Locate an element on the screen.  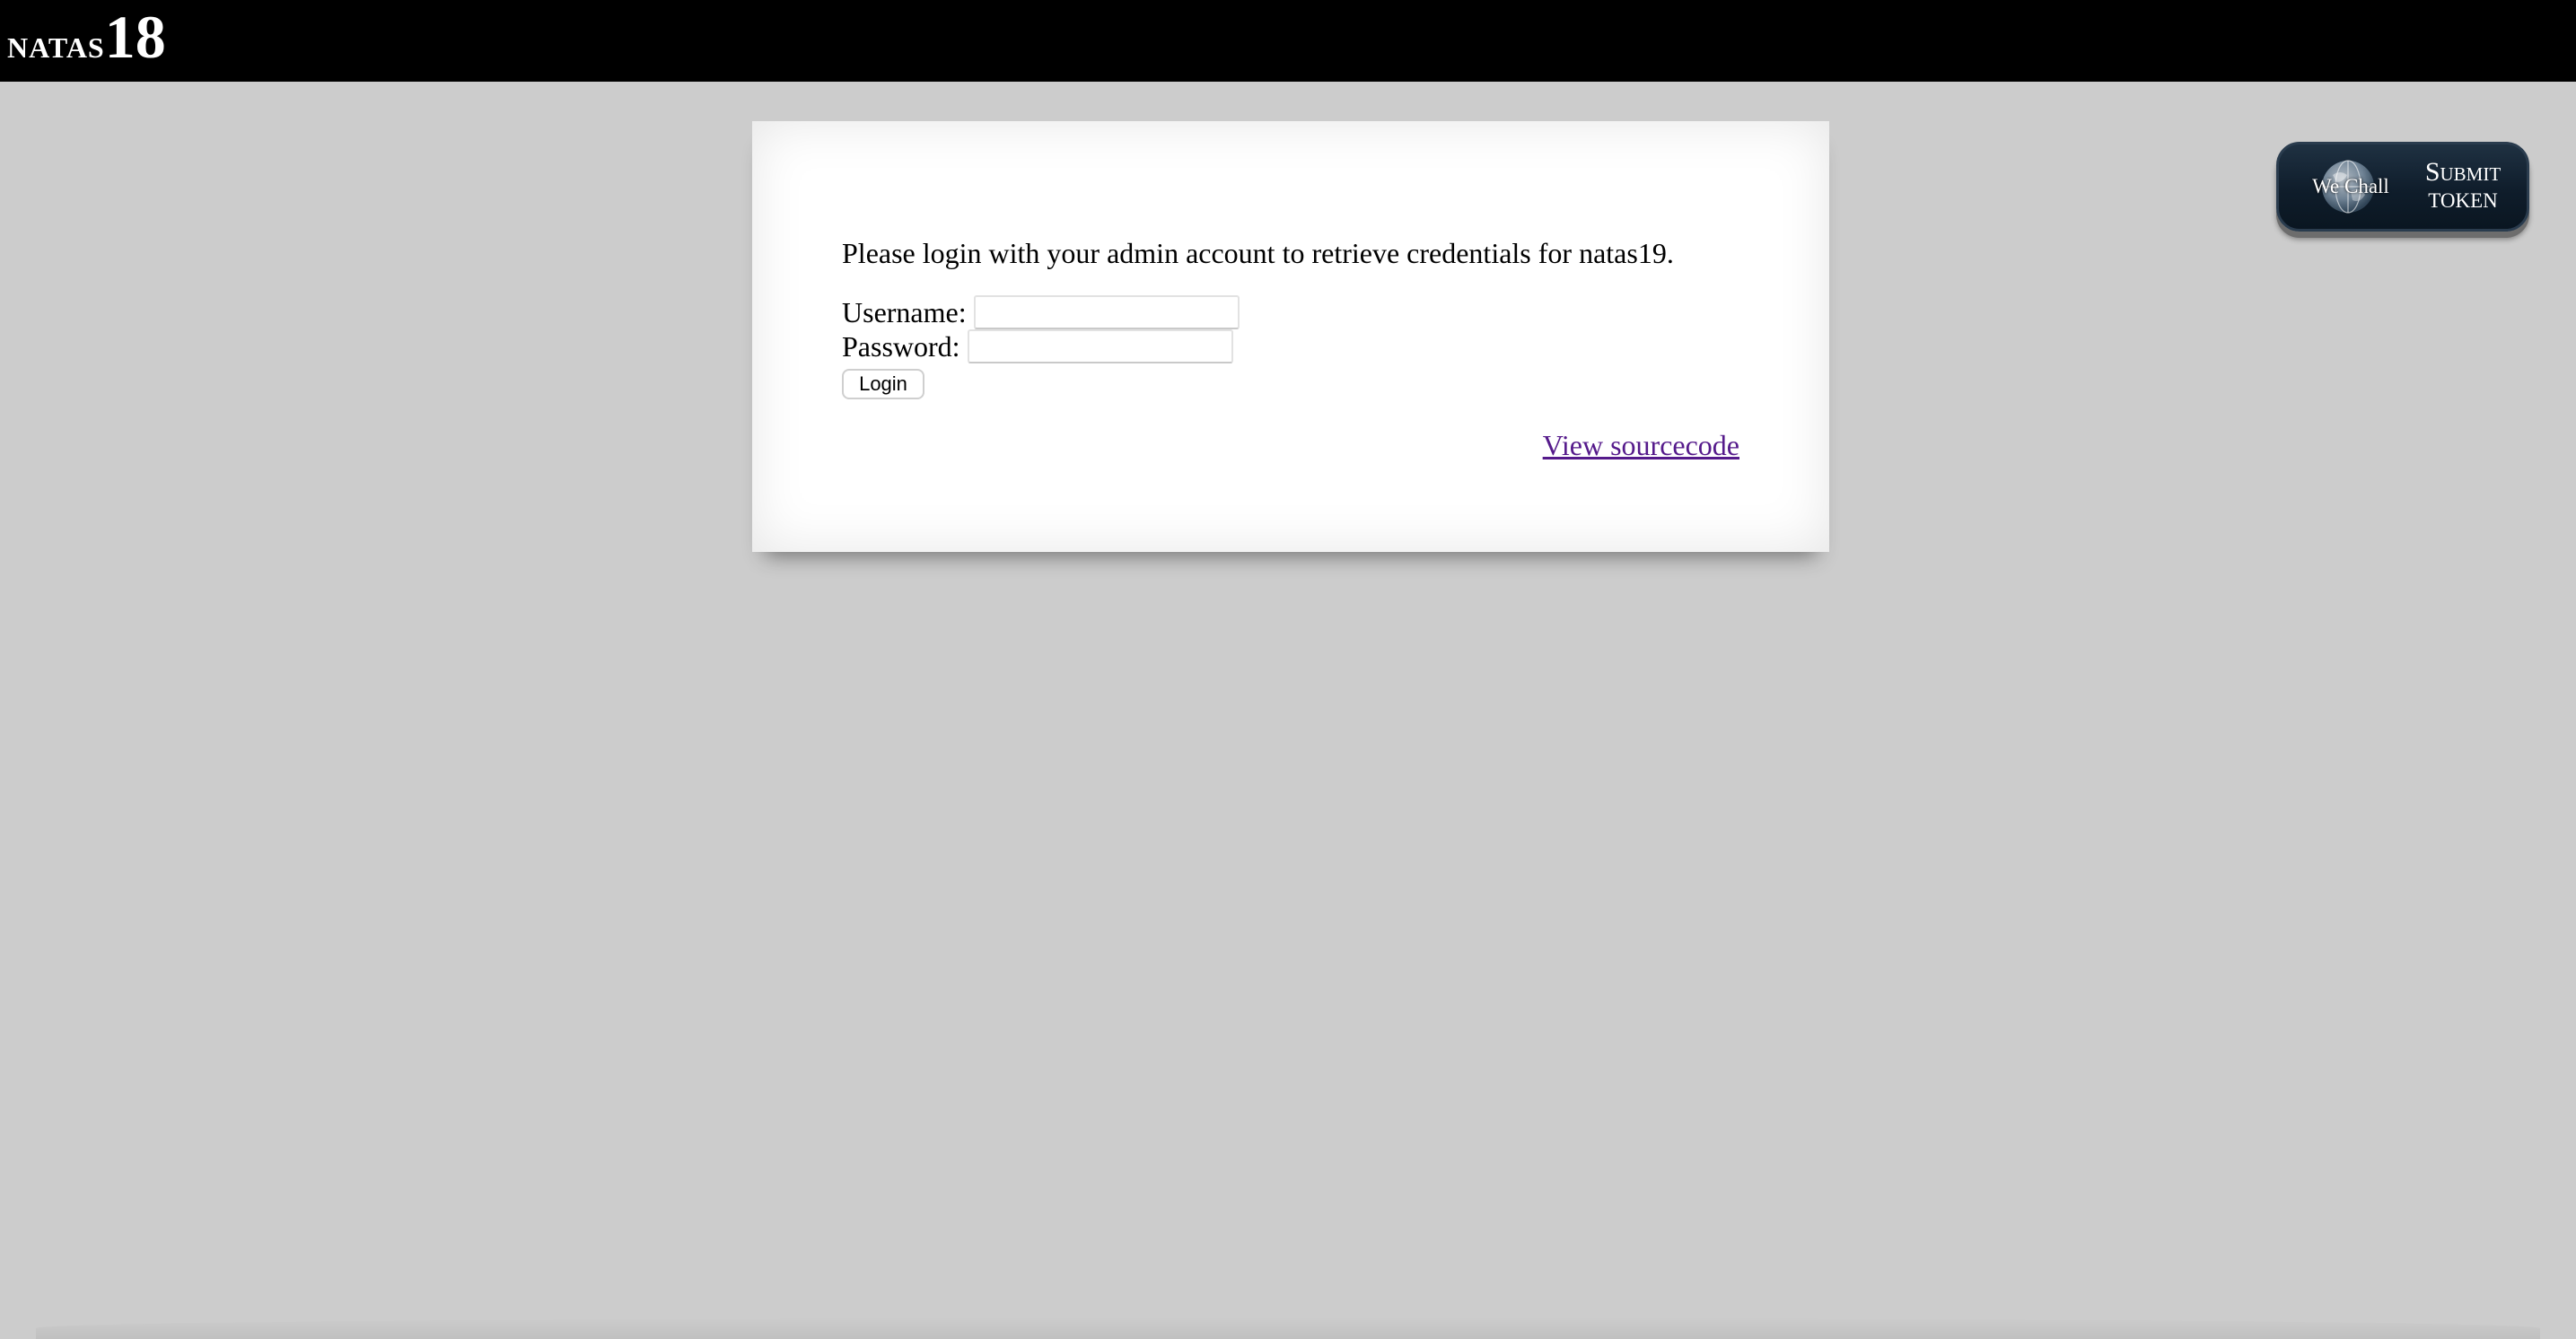
username-label: Username: is located at coordinates (904, 312).